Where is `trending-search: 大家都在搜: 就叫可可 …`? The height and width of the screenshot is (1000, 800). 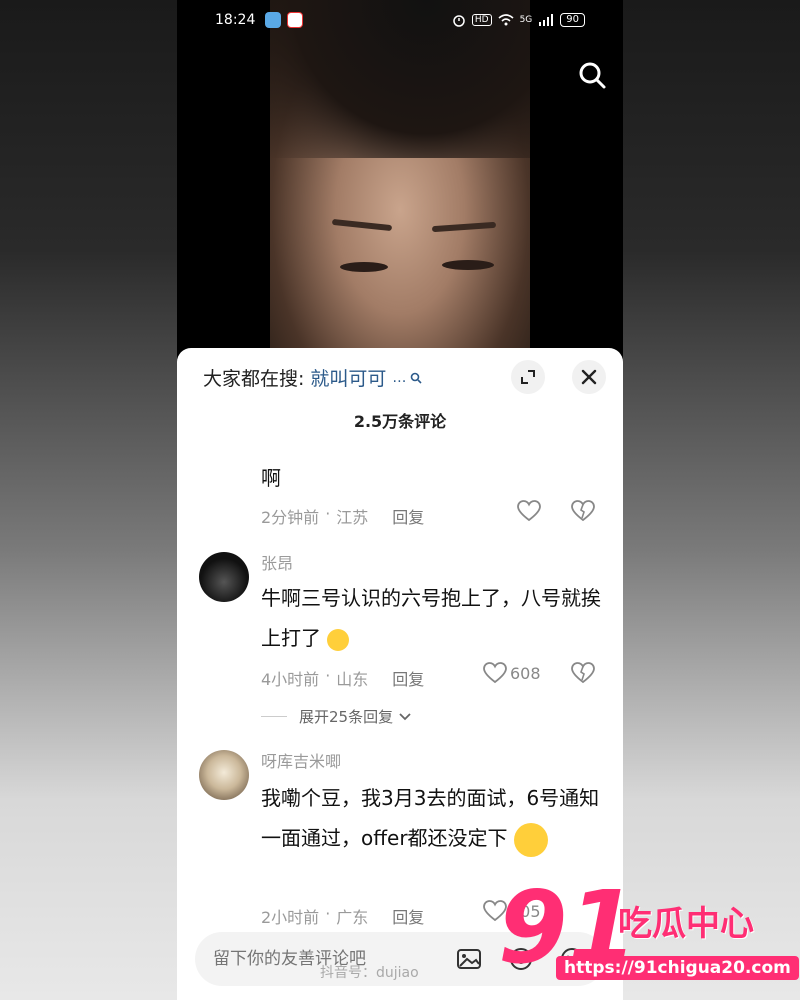 trending-search: 大家都在搜: 就叫可可 … is located at coordinates (312, 377).